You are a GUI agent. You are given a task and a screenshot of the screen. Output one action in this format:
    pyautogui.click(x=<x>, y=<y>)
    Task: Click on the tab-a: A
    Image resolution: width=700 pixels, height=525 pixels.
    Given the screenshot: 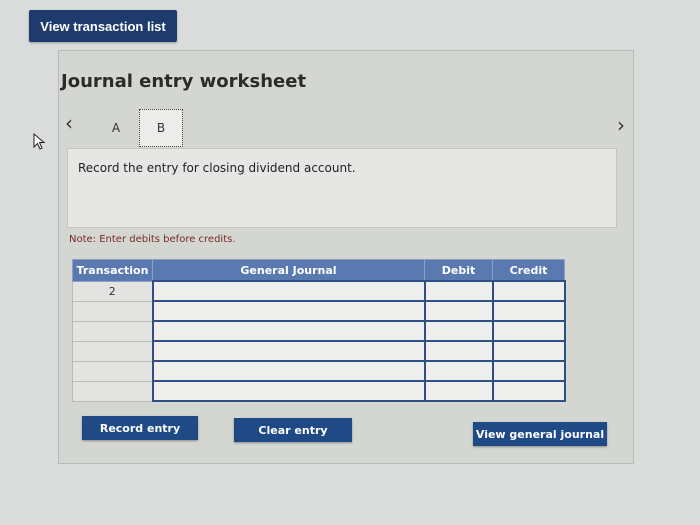 What is the action you would take?
    pyautogui.click(x=116, y=128)
    